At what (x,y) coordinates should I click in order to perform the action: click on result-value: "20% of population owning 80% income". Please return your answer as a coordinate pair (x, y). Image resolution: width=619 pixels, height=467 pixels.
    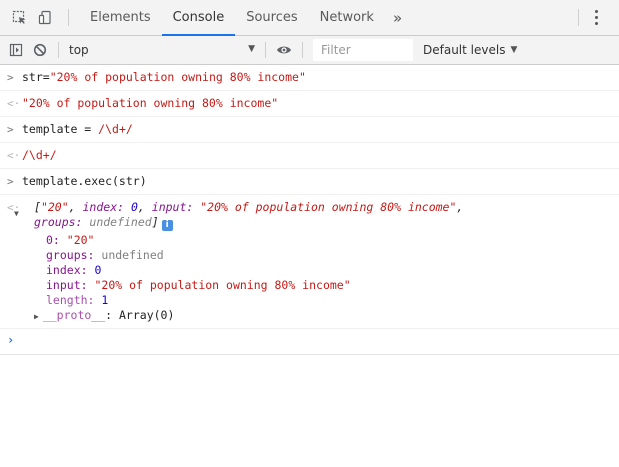
    Looking at the image, I should click on (150, 103).